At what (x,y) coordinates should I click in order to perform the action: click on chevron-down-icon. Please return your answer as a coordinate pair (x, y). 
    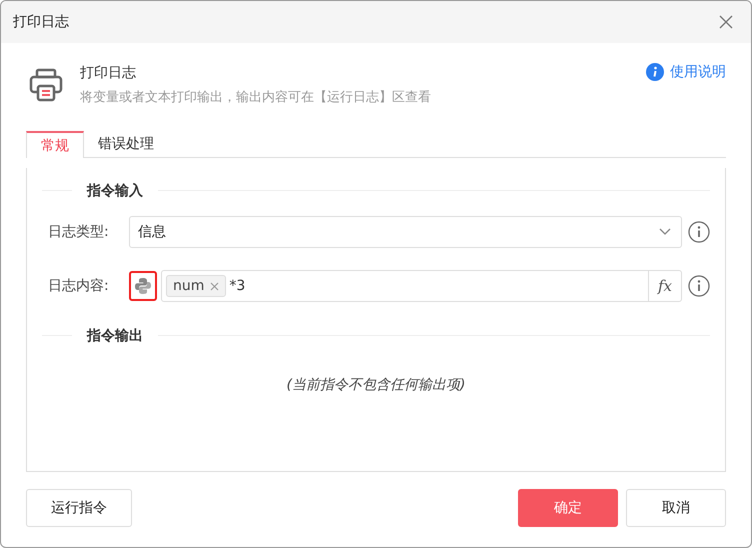
    Looking at the image, I should click on (665, 232).